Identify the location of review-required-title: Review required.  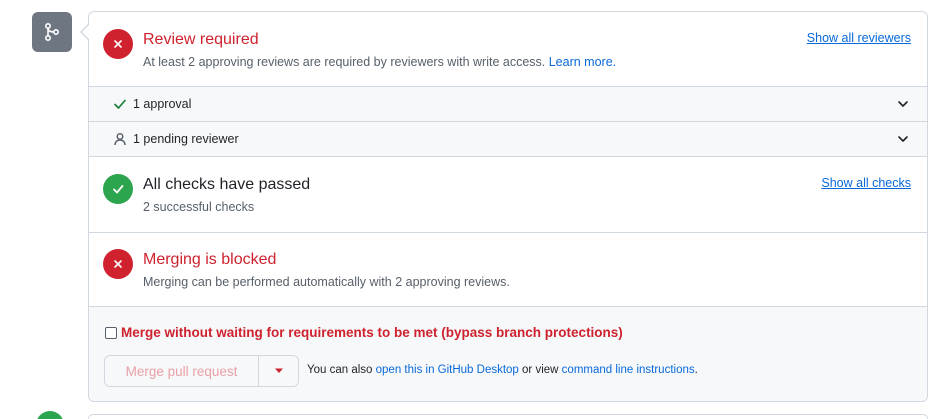
(201, 39).